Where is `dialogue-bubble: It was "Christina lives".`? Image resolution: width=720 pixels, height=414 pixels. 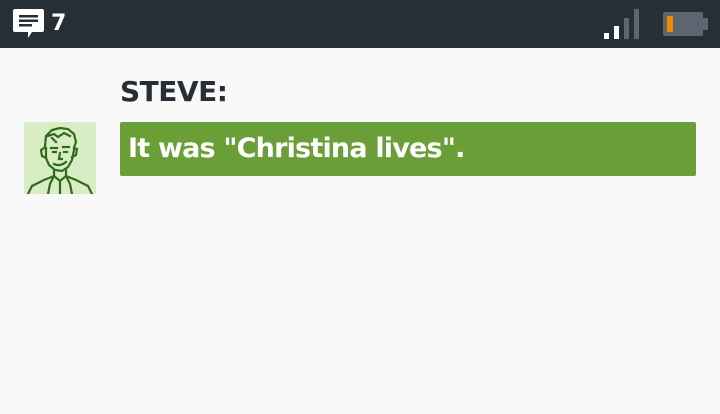
dialogue-bubble: It was "Christina lives". is located at coordinates (408, 149).